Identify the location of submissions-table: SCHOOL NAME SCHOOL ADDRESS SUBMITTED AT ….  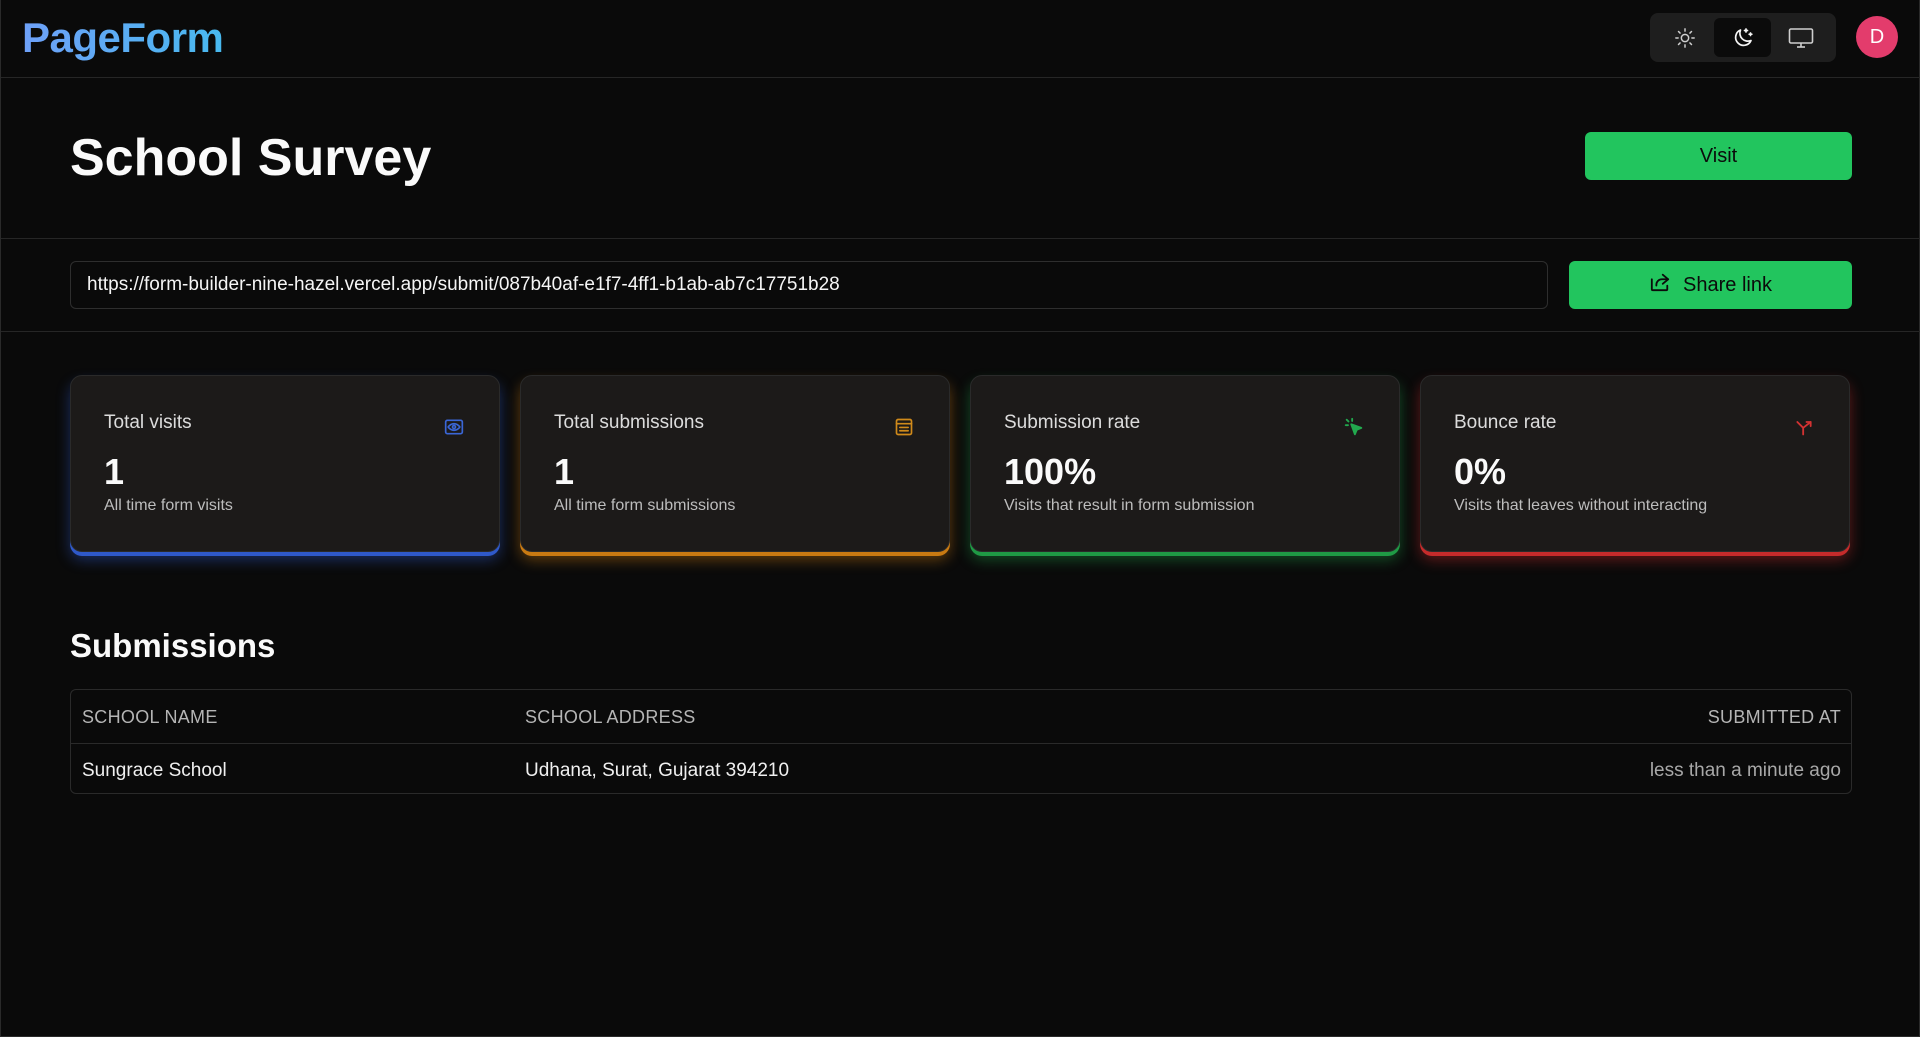
(961, 741).